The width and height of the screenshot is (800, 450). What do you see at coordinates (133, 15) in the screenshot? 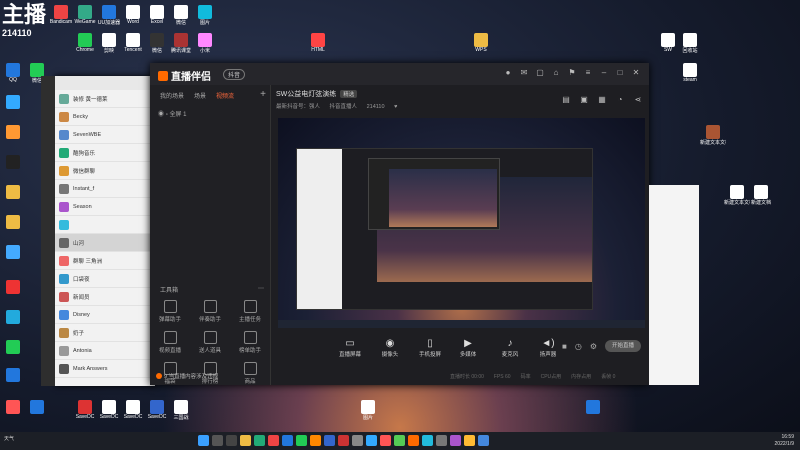
I see `desktop-icon: Word` at bounding box center [133, 15].